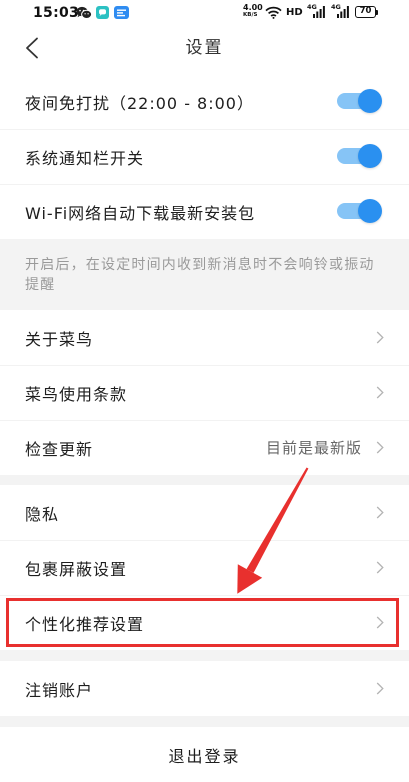 The image size is (409, 782). I want to click on logout-button: 退出登录, so click(204, 754).